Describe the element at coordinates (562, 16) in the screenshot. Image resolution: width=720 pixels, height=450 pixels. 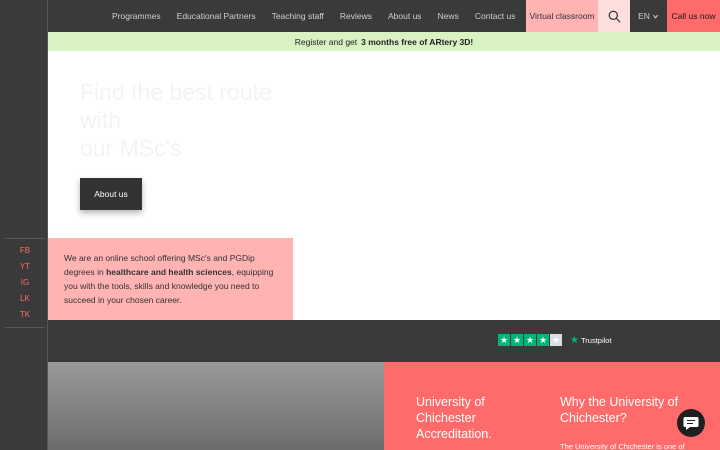
I see `virtual-classroom-button: Virtual classroom` at that location.